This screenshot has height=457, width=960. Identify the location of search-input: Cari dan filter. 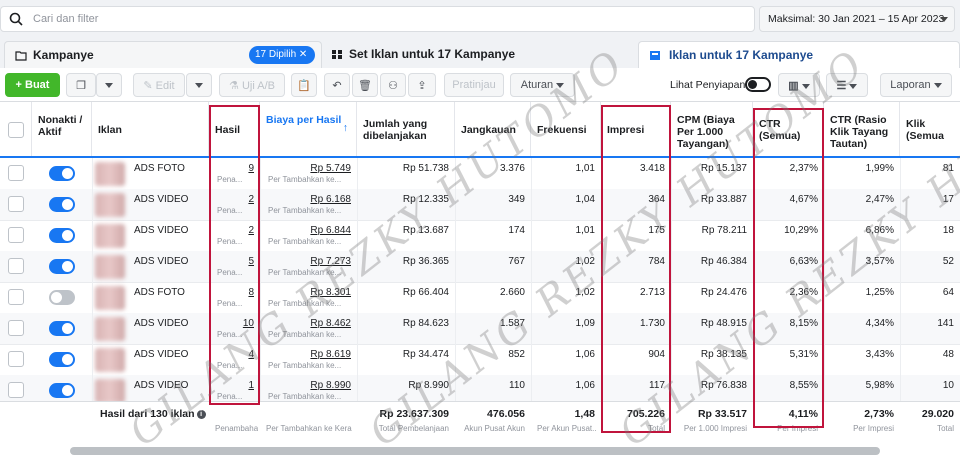
(377, 19).